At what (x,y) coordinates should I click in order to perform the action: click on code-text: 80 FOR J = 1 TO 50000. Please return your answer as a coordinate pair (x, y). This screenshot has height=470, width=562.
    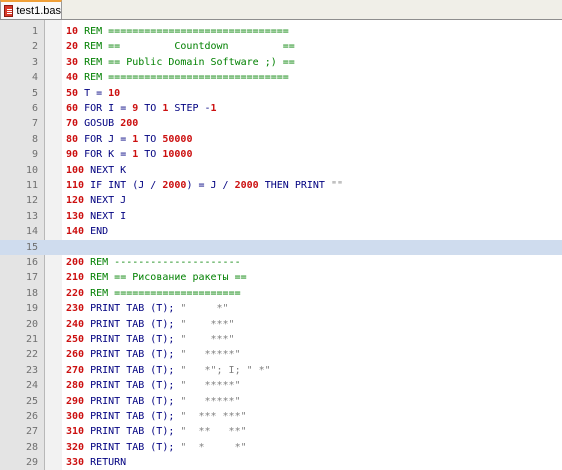
    Looking at the image, I should click on (129, 139).